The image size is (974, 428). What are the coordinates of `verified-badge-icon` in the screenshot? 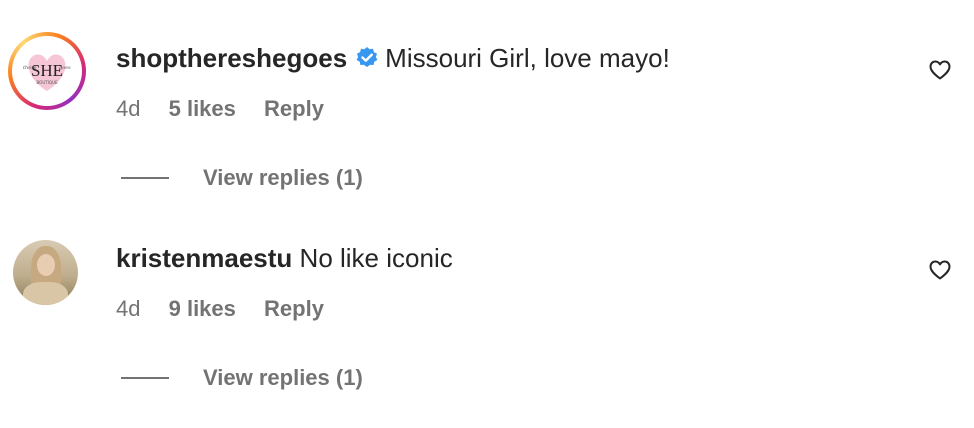 It's located at (367, 57).